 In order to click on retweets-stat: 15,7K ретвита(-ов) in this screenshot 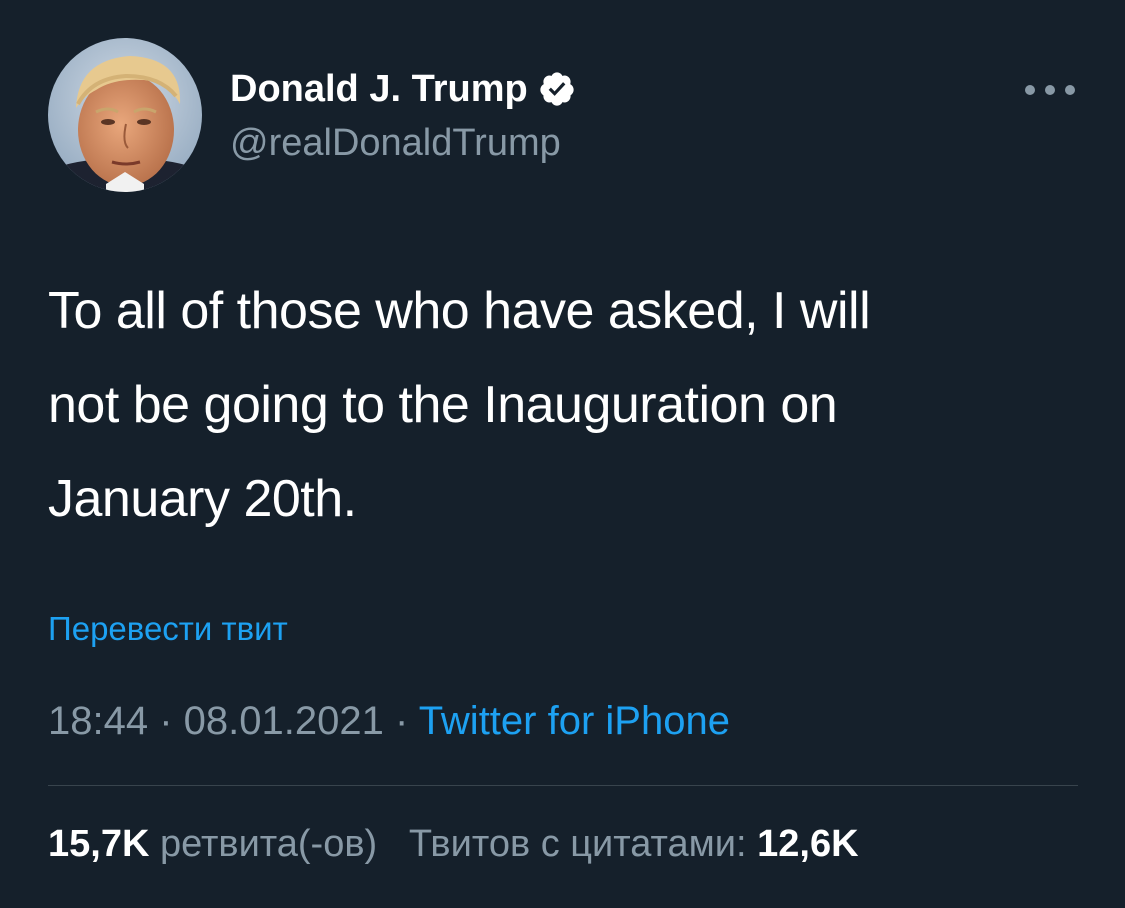, I will do `click(212, 844)`.